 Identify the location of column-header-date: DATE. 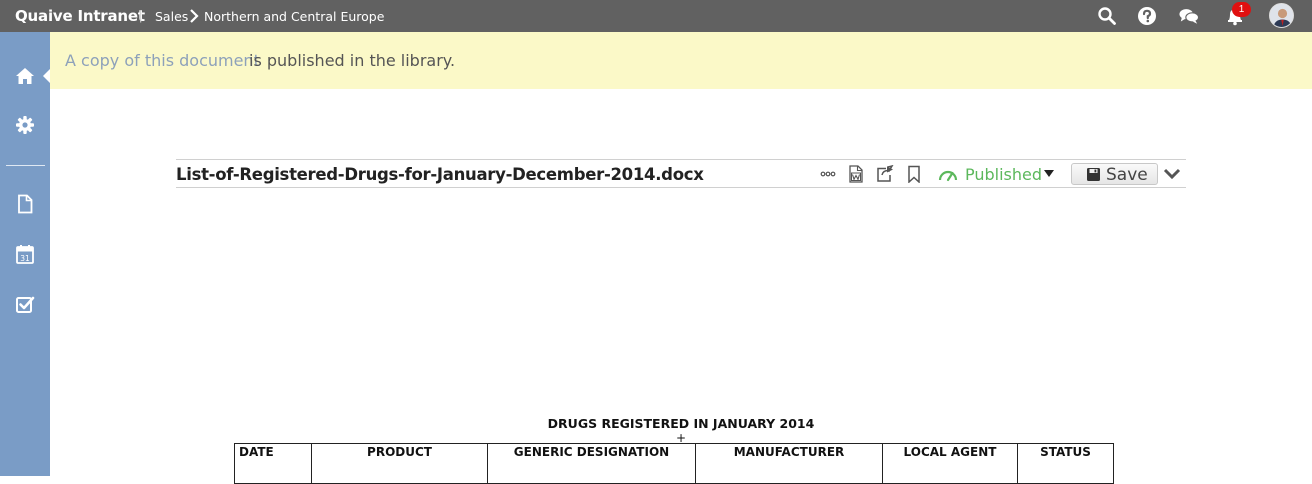
(273, 463).